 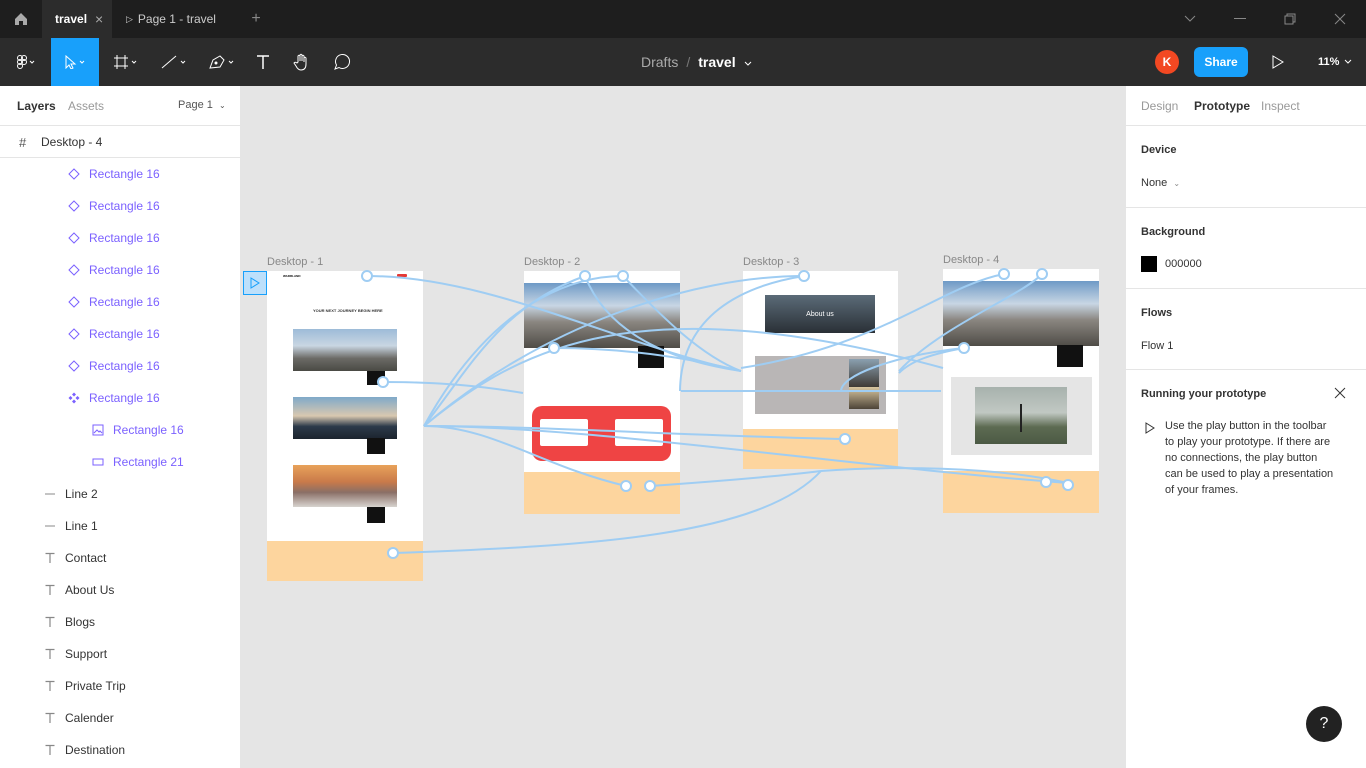 I want to click on chevron-down-icon: ⌄, so click(x=222, y=105).